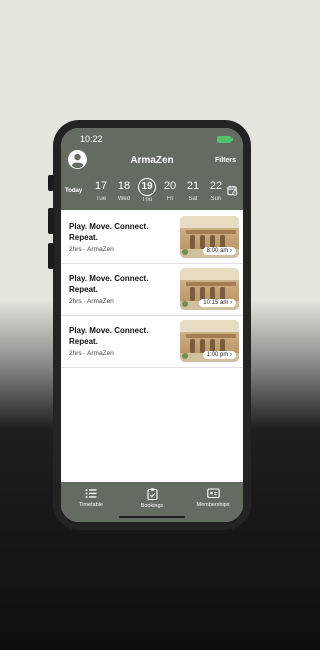 The width and height of the screenshot is (320, 650). I want to click on battery-icon, so click(225, 139).